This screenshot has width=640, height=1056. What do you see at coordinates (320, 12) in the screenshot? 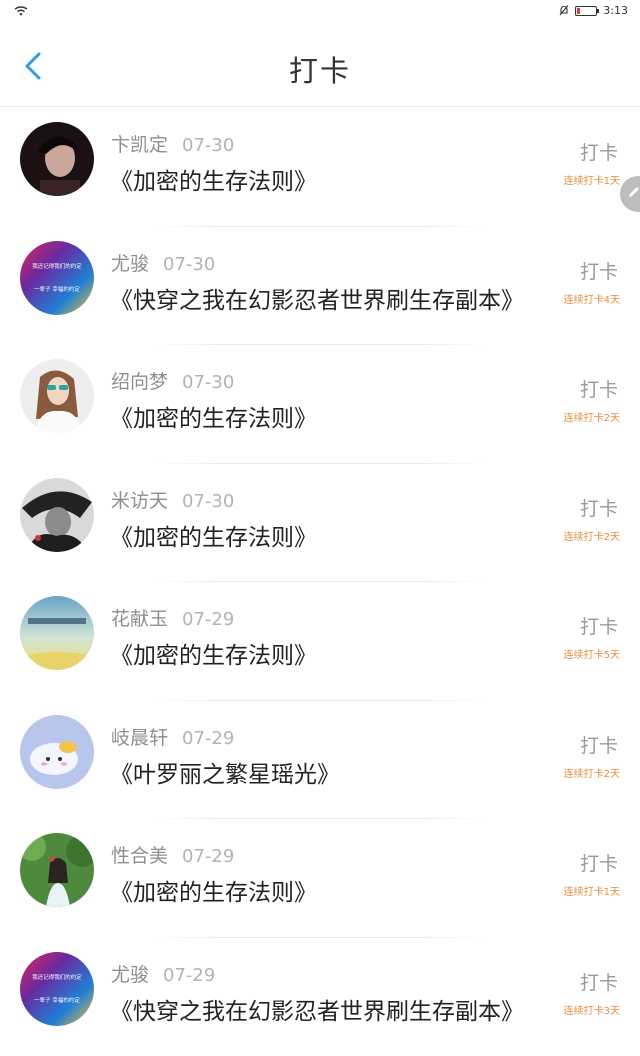
I see `status-bar: 3:13` at bounding box center [320, 12].